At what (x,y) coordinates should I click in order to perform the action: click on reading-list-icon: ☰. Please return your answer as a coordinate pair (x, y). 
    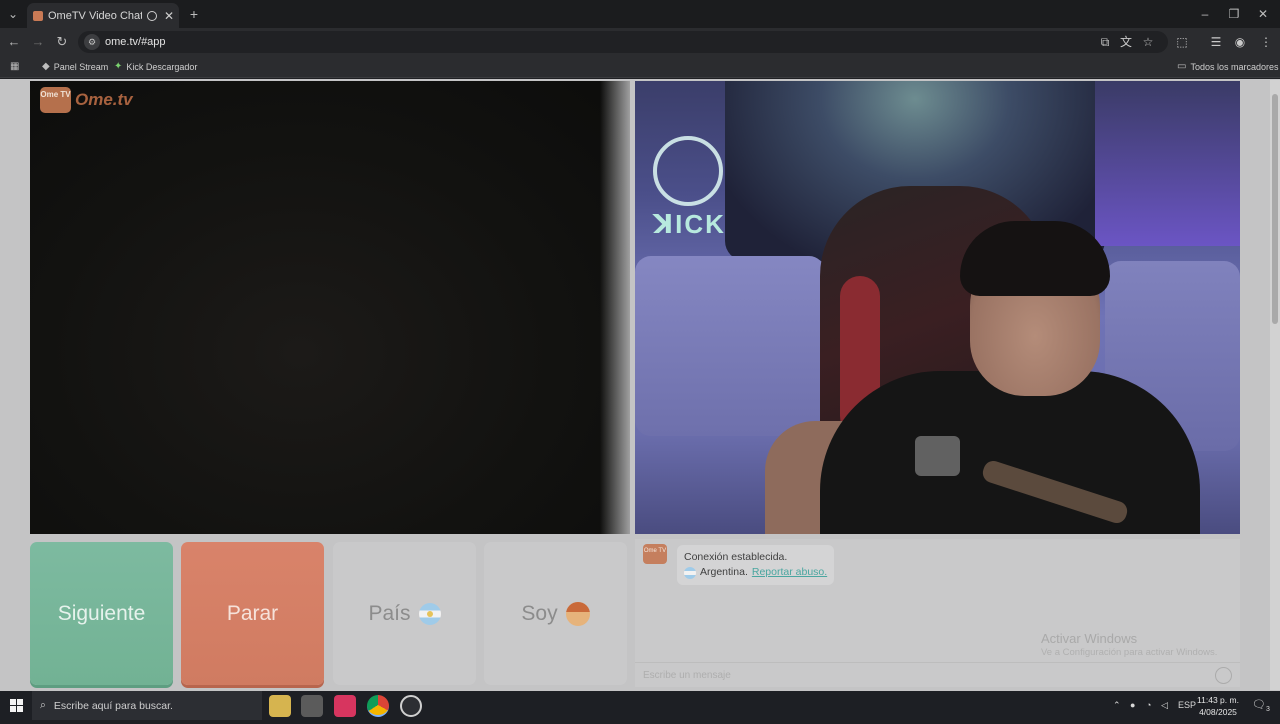
    Looking at the image, I should click on (1216, 42).